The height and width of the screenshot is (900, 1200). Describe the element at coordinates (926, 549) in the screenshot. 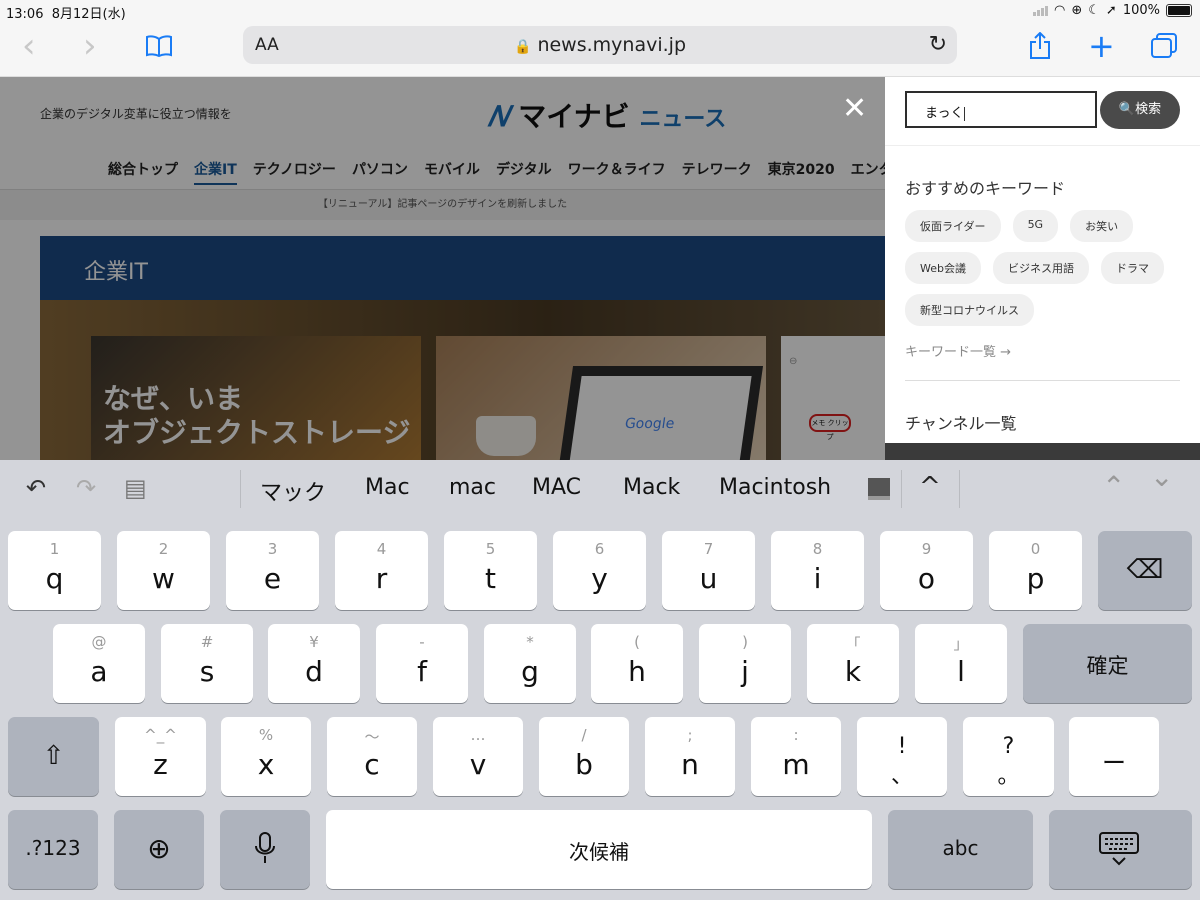

I see `key-hint: 9` at that location.